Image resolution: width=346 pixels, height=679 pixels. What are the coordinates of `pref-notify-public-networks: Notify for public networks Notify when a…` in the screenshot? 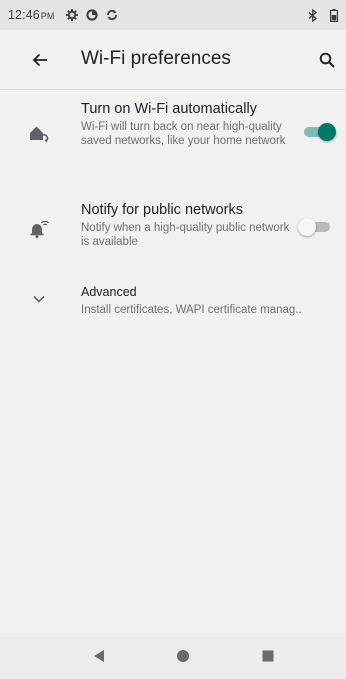 It's located at (173, 228).